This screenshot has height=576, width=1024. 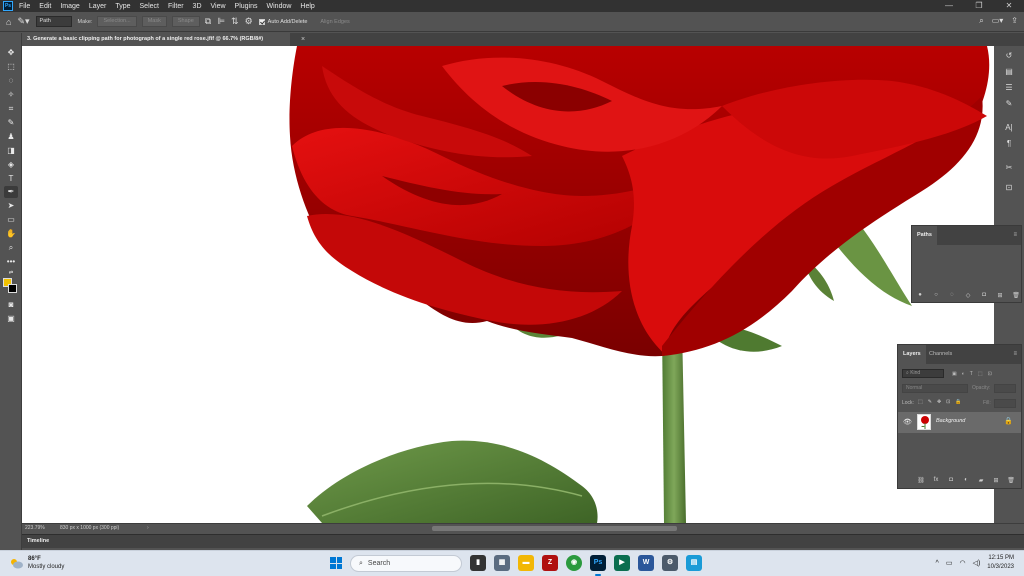 What do you see at coordinates (11, 53) in the screenshot?
I see `move-tool-icon: ✥` at bounding box center [11, 53].